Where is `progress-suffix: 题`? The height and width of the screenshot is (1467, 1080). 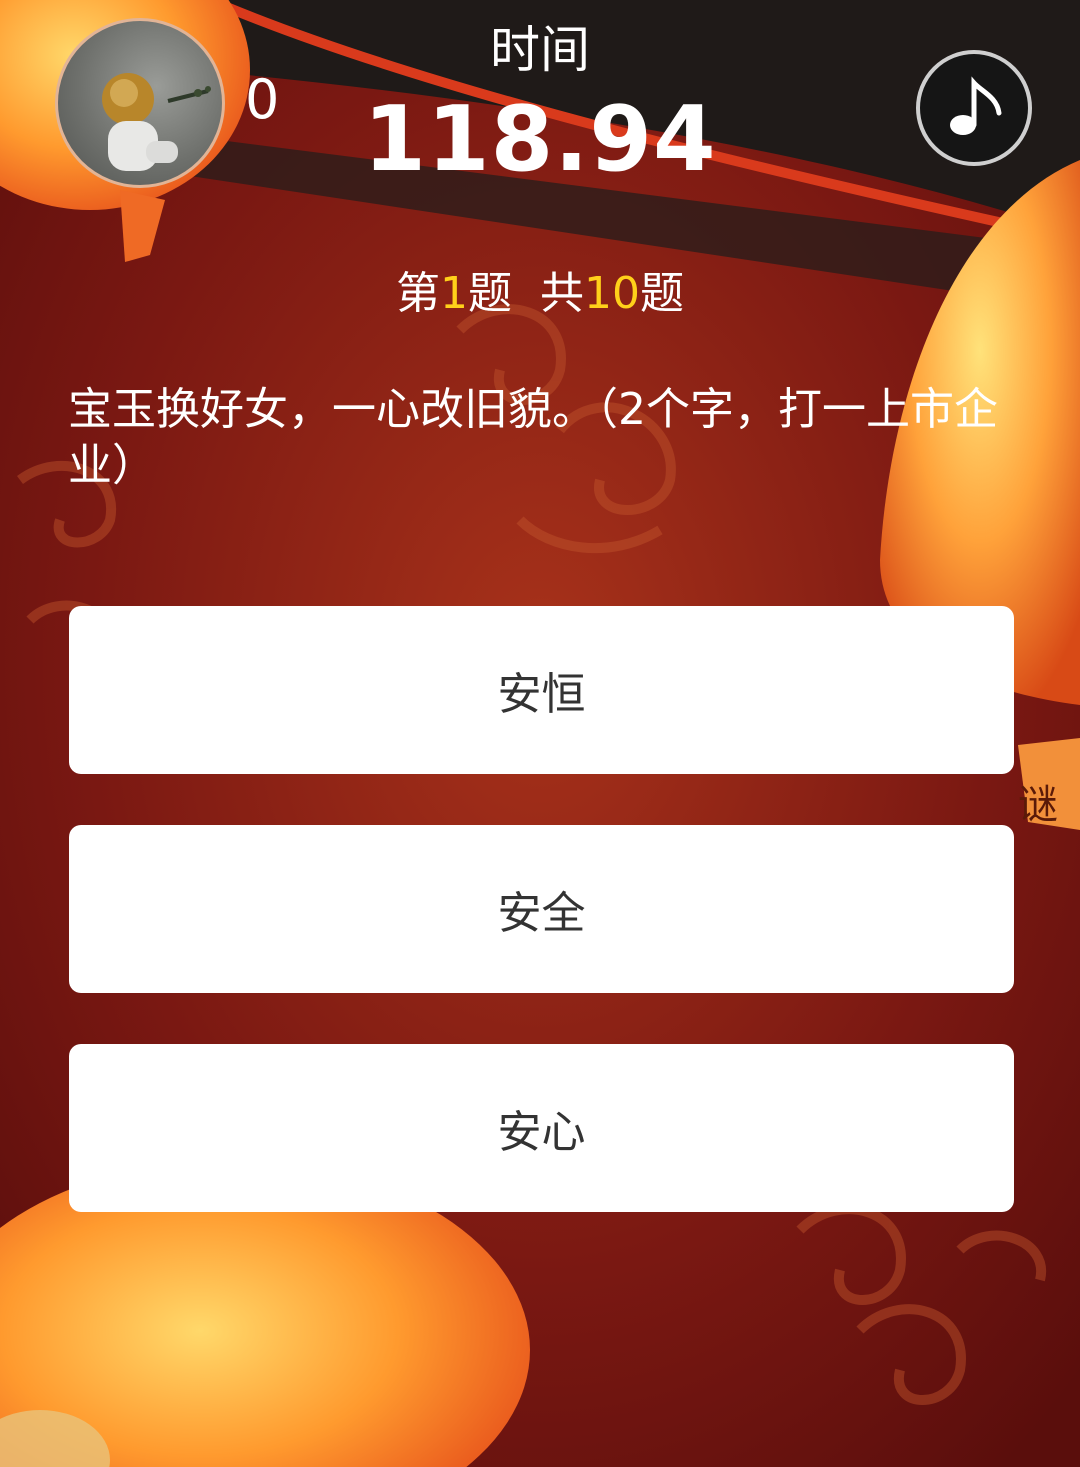 progress-suffix: 题 is located at coordinates (661, 293).